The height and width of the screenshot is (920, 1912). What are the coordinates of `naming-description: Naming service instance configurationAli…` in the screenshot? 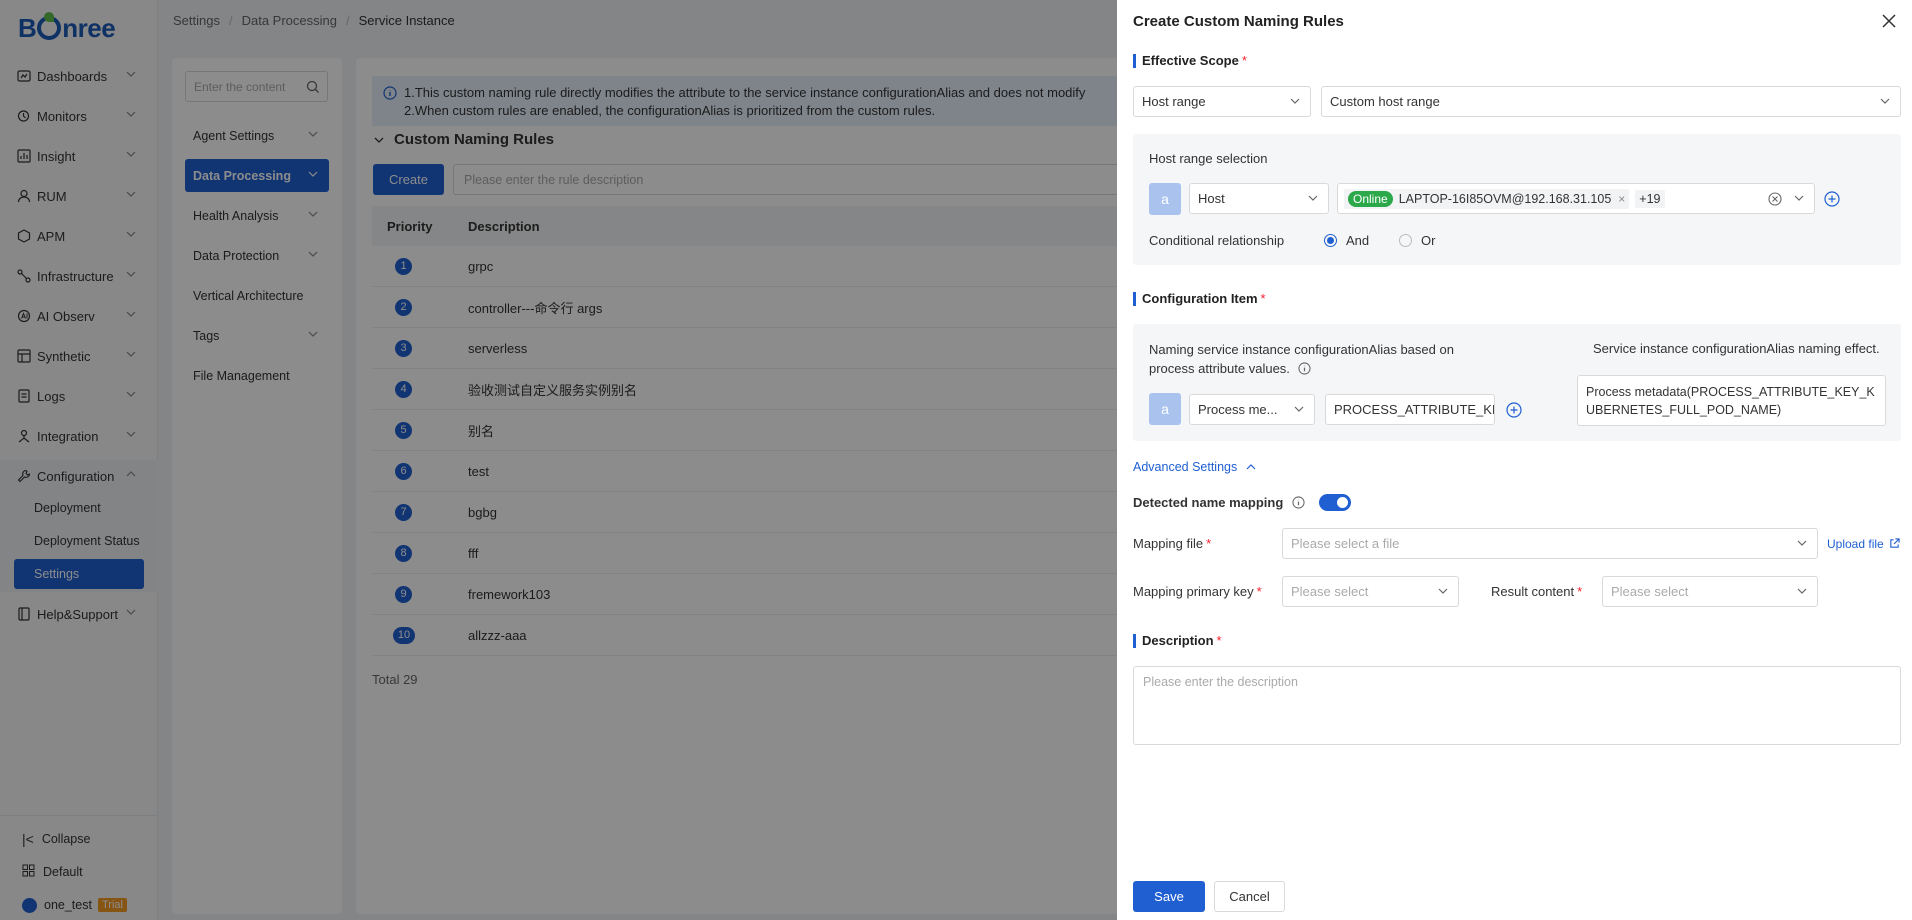 It's located at (1301, 359).